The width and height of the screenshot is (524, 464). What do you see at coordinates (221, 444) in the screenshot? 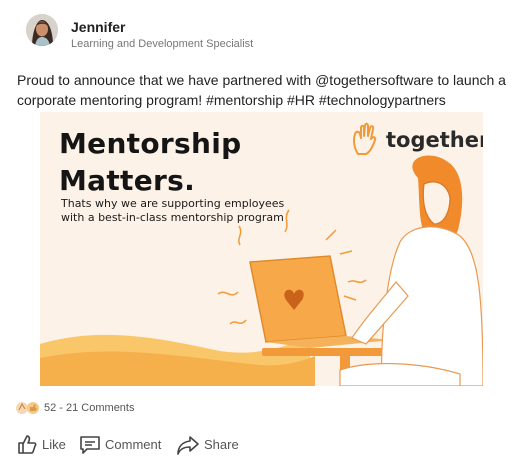
I see `share-label: Share` at bounding box center [221, 444].